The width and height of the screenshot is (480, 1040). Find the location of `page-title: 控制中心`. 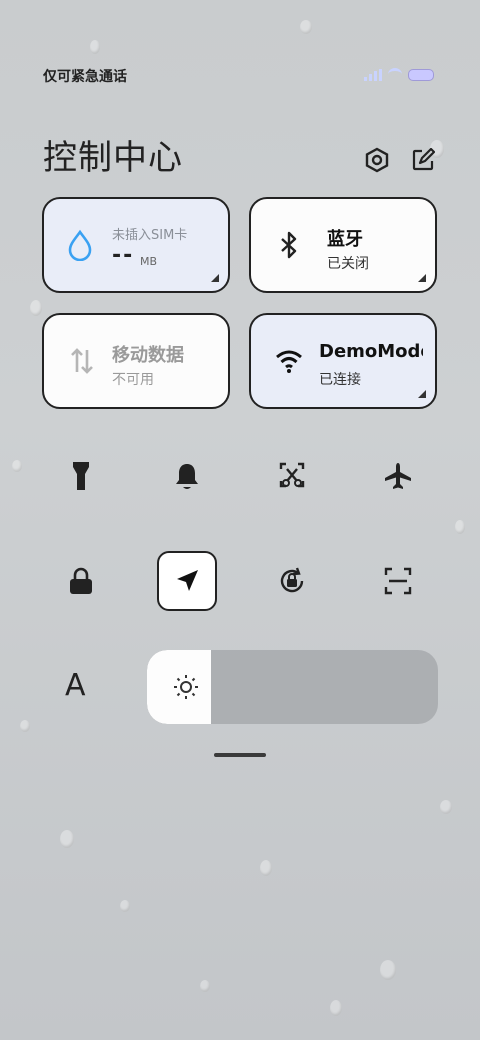

page-title: 控制中心 is located at coordinates (113, 158).